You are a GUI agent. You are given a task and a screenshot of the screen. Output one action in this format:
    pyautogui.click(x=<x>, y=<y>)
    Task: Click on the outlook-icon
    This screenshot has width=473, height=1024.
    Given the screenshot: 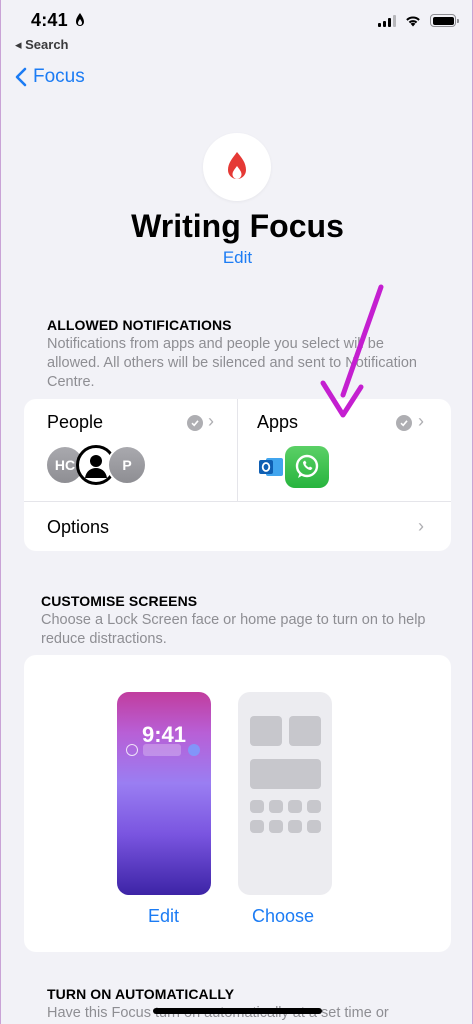 What is the action you would take?
    pyautogui.click(x=271, y=467)
    